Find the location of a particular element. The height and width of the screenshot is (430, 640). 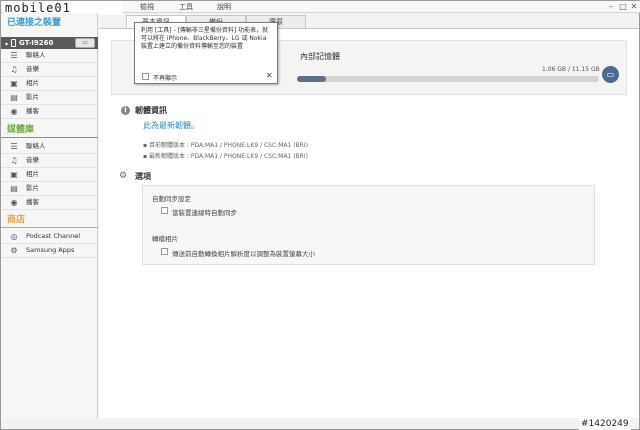

store-item-podcast-channel: ◎ Podcast Channel is located at coordinates (49, 237).